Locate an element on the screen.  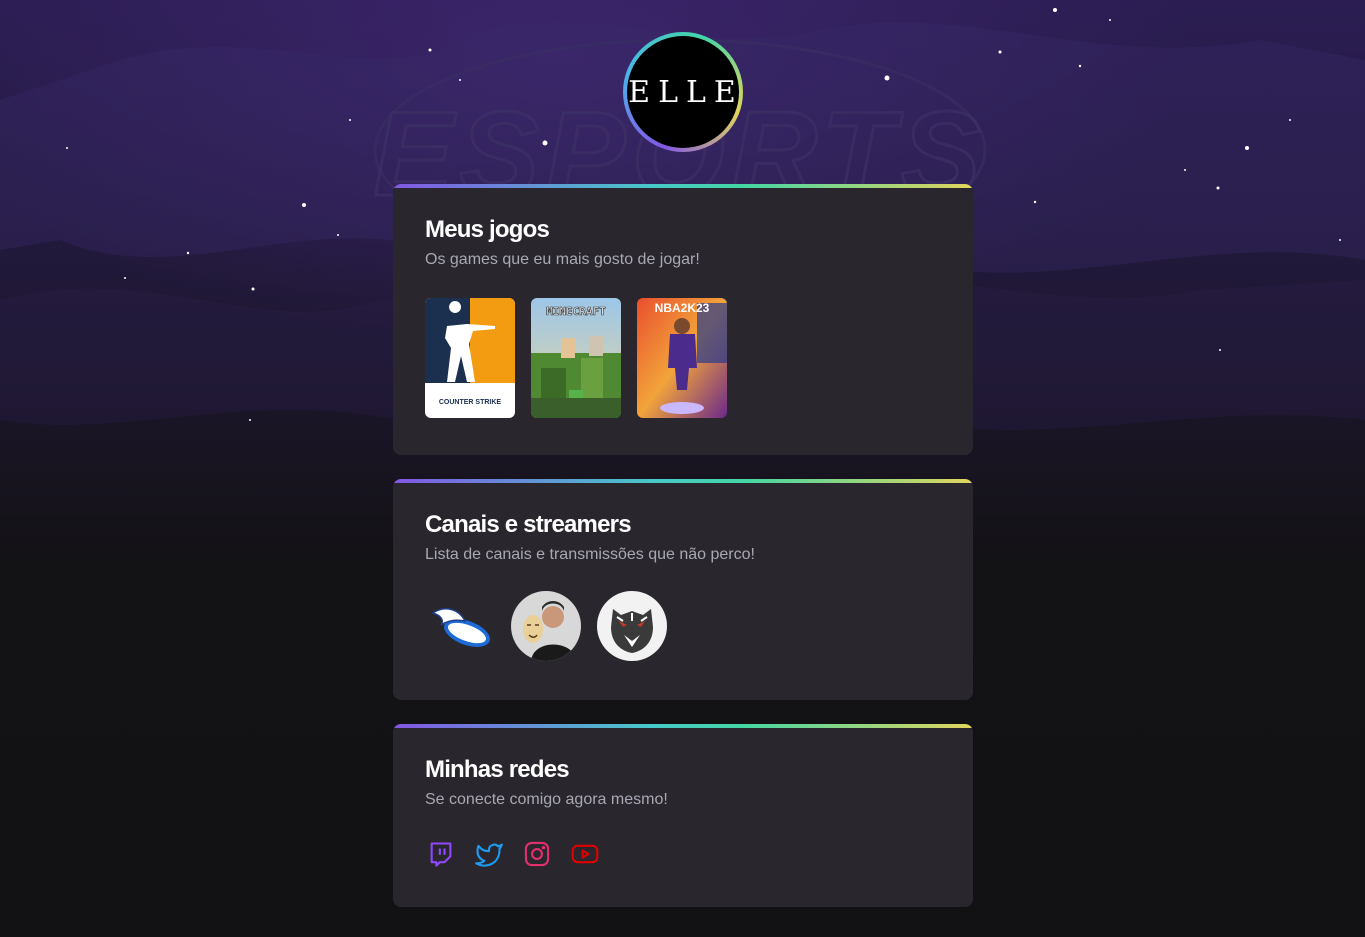
profile-avatar: ELLE is located at coordinates (683, 92).